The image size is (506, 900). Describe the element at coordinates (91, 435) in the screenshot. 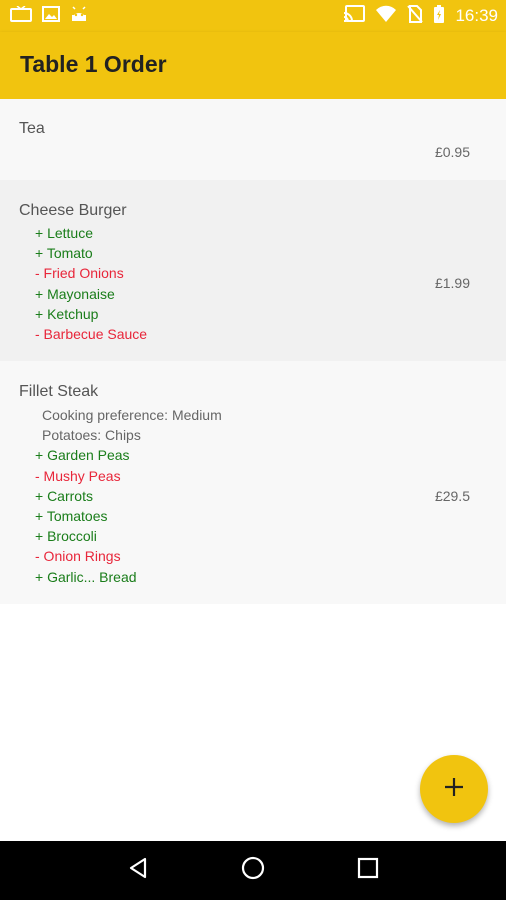

I see `modifier-info: Potatoes: Chips` at that location.